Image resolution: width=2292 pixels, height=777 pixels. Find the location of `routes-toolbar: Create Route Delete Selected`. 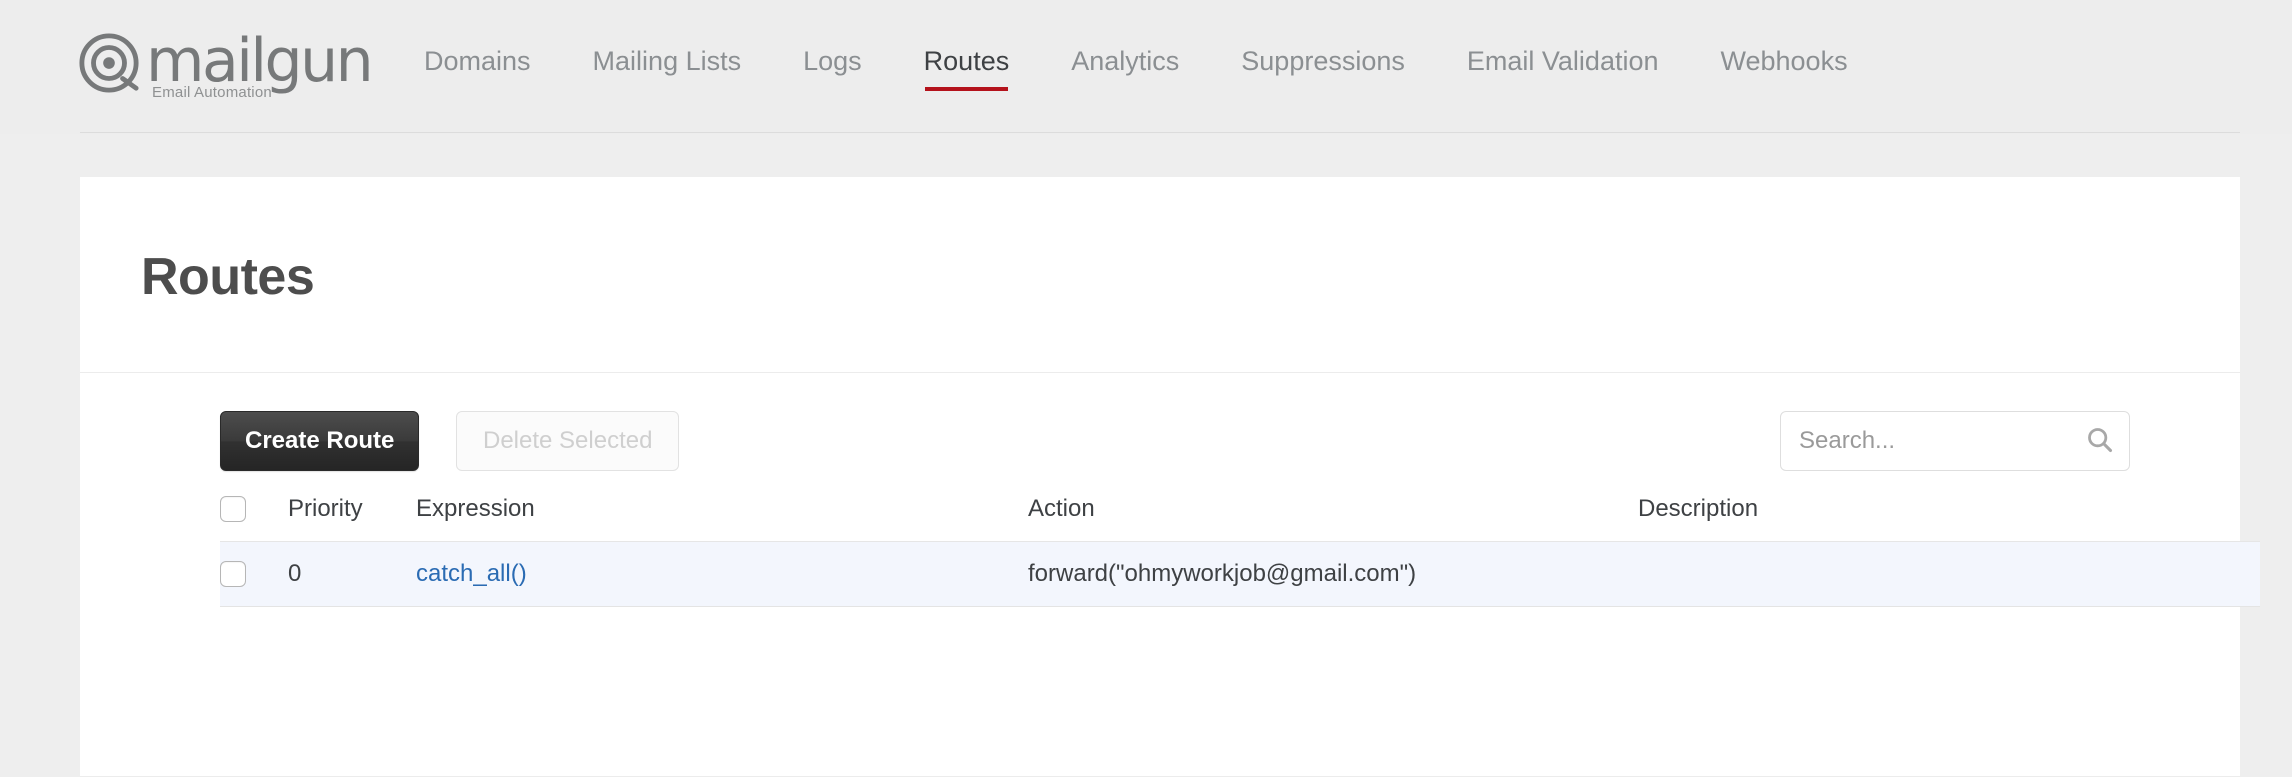

routes-toolbar: Create Route Delete Selected is located at coordinates (1160, 431).